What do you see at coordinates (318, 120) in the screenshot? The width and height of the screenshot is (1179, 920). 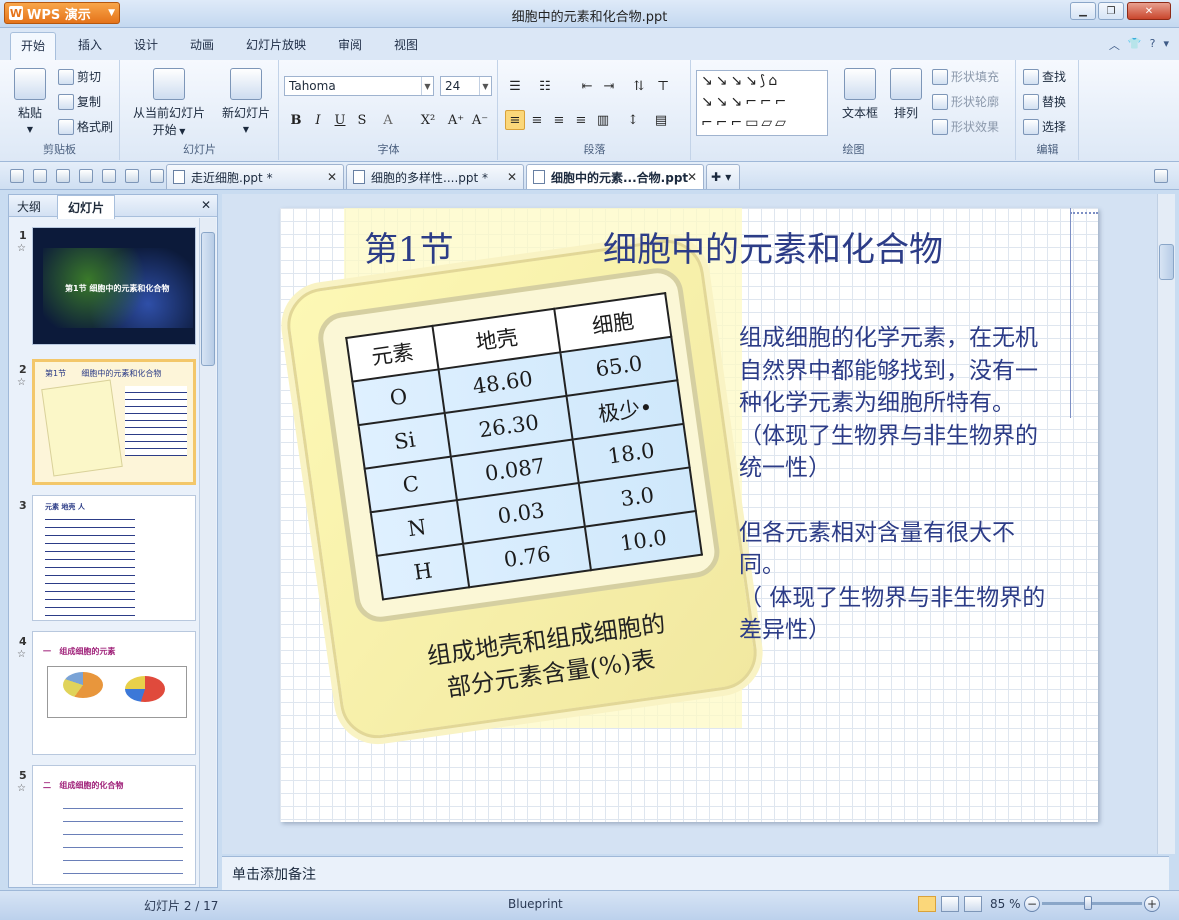 I see `italic-button: I` at bounding box center [318, 120].